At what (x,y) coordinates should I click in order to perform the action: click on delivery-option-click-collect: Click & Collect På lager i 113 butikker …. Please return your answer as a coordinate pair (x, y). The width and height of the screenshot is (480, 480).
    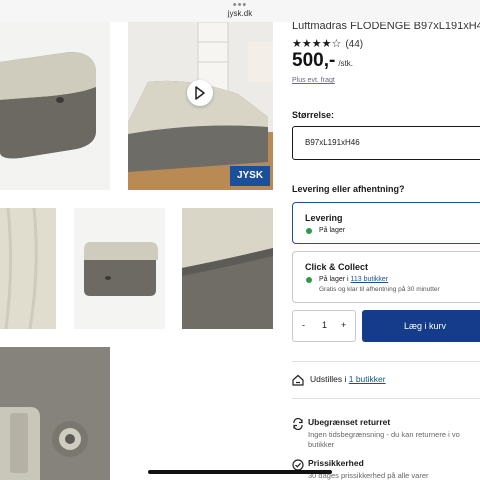
    Looking at the image, I should click on (386, 277).